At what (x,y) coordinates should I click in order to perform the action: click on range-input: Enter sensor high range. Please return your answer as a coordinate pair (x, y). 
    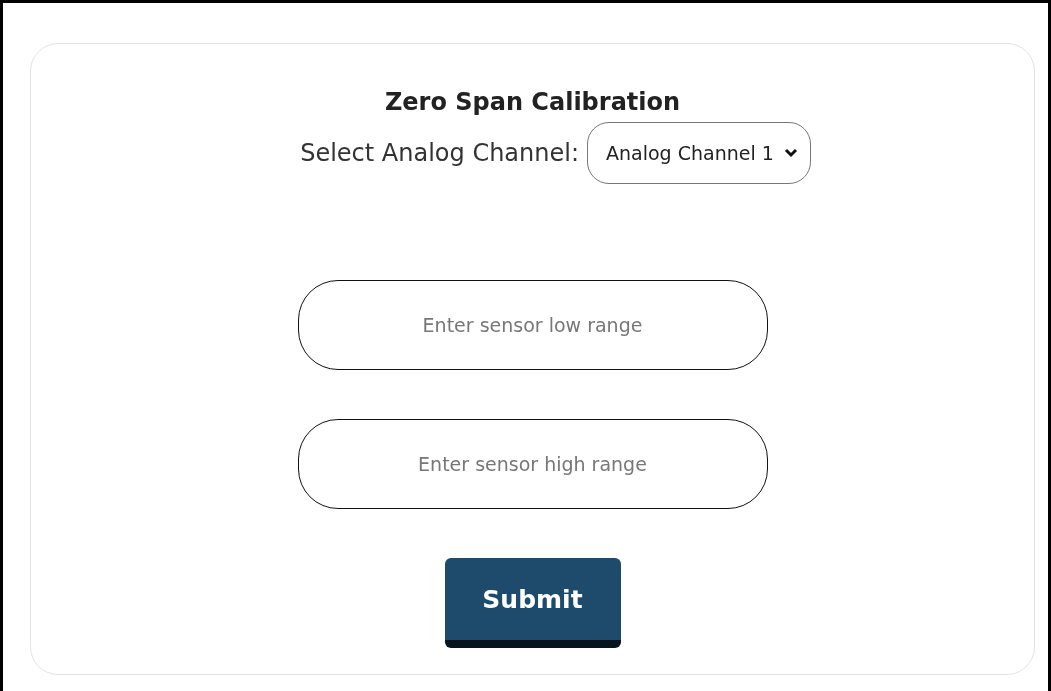
    Looking at the image, I should click on (532, 464).